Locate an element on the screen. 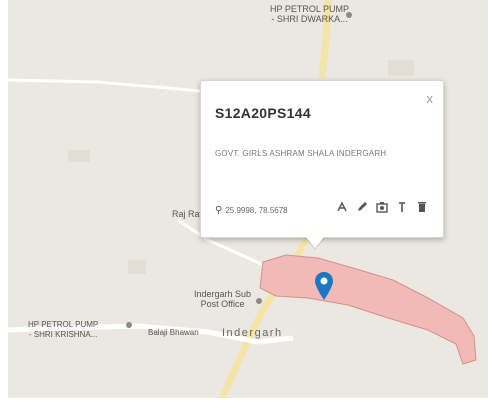 The image size is (495, 405). place-label-balaji-bhawan: Balaji Bhawan is located at coordinates (173, 333).